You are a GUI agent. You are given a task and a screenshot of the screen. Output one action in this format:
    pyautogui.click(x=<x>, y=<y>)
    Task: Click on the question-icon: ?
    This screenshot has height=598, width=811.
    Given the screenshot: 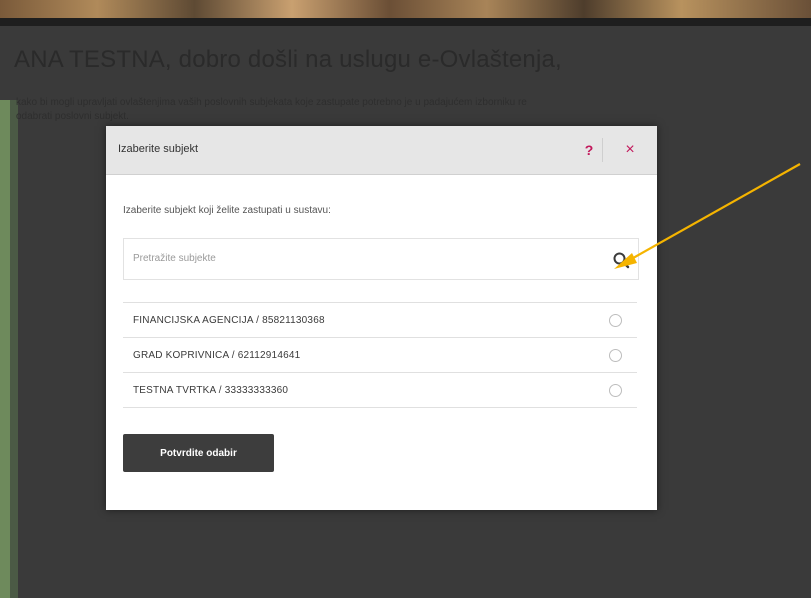 What is the action you would take?
    pyautogui.click(x=589, y=150)
    